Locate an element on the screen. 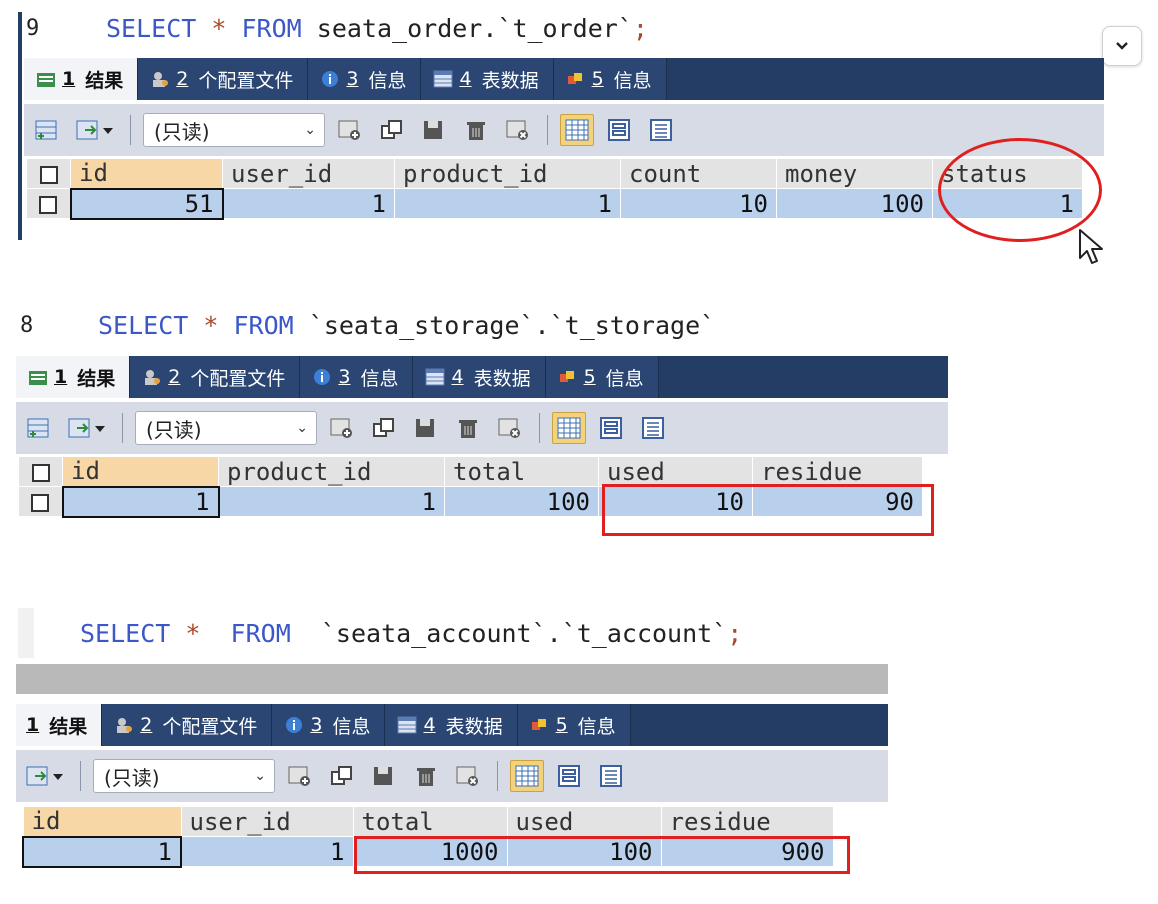 The height and width of the screenshot is (904, 1158). collapse-dropdown-button is located at coordinates (1122, 46).